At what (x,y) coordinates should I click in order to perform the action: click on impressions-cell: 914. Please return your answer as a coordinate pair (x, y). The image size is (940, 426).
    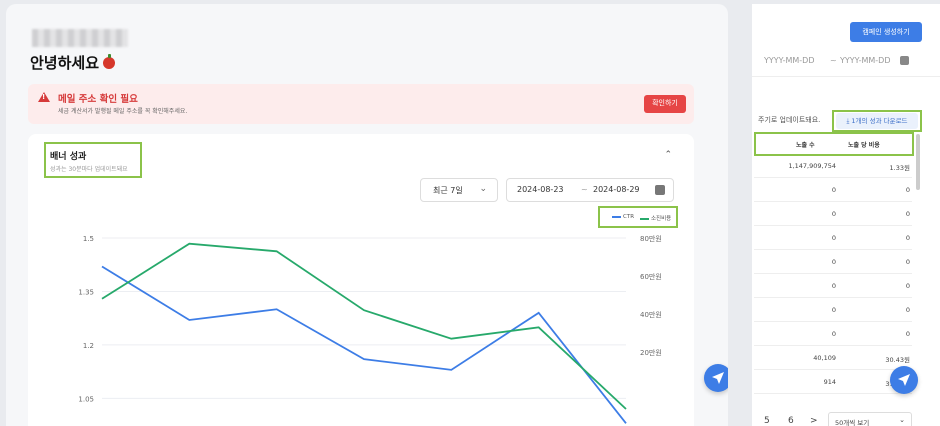
    Looking at the image, I should click on (829, 382).